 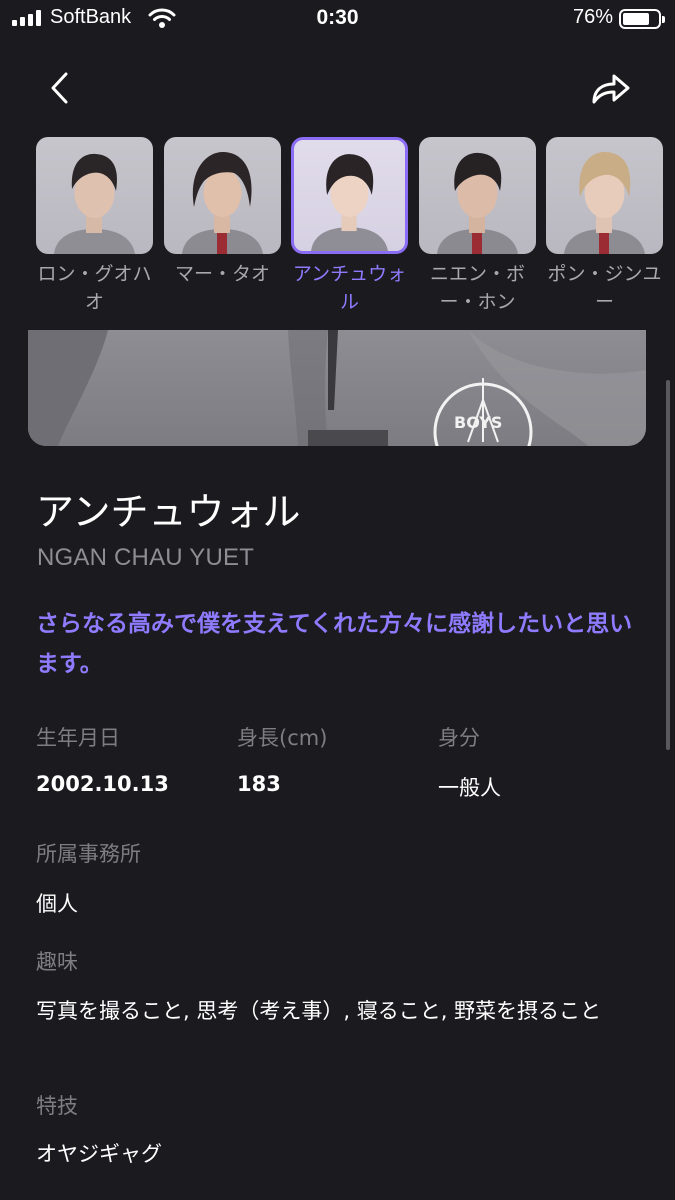 I want to click on scroll-indicator, so click(x=668, y=565).